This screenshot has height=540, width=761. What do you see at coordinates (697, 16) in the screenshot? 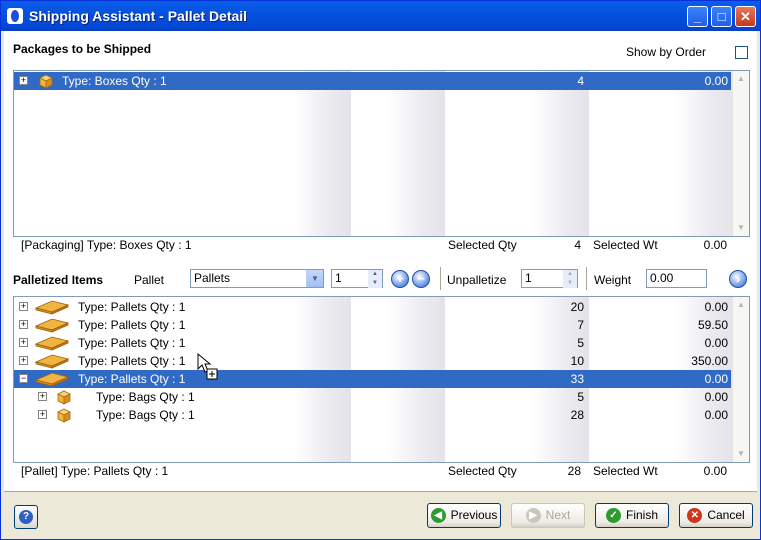
I see `minimize-button: _` at bounding box center [697, 16].